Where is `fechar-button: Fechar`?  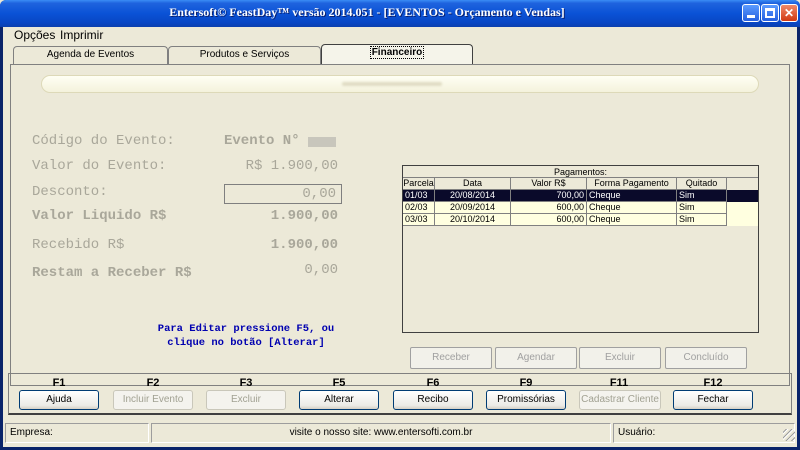 fechar-button: Fechar is located at coordinates (713, 400).